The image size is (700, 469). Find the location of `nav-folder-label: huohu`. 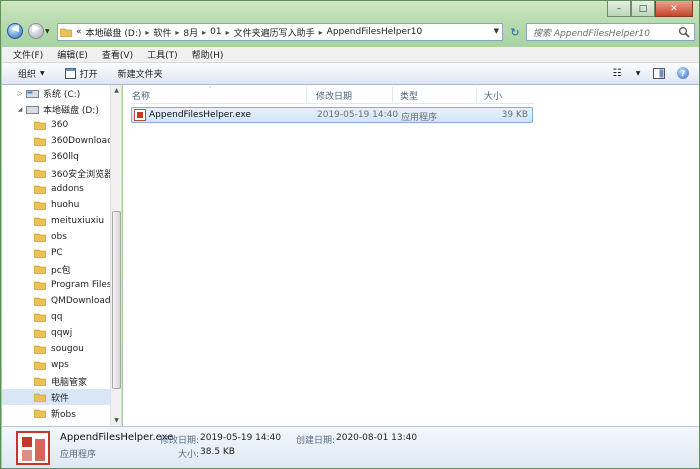

nav-folder-label: huohu is located at coordinates (65, 205).